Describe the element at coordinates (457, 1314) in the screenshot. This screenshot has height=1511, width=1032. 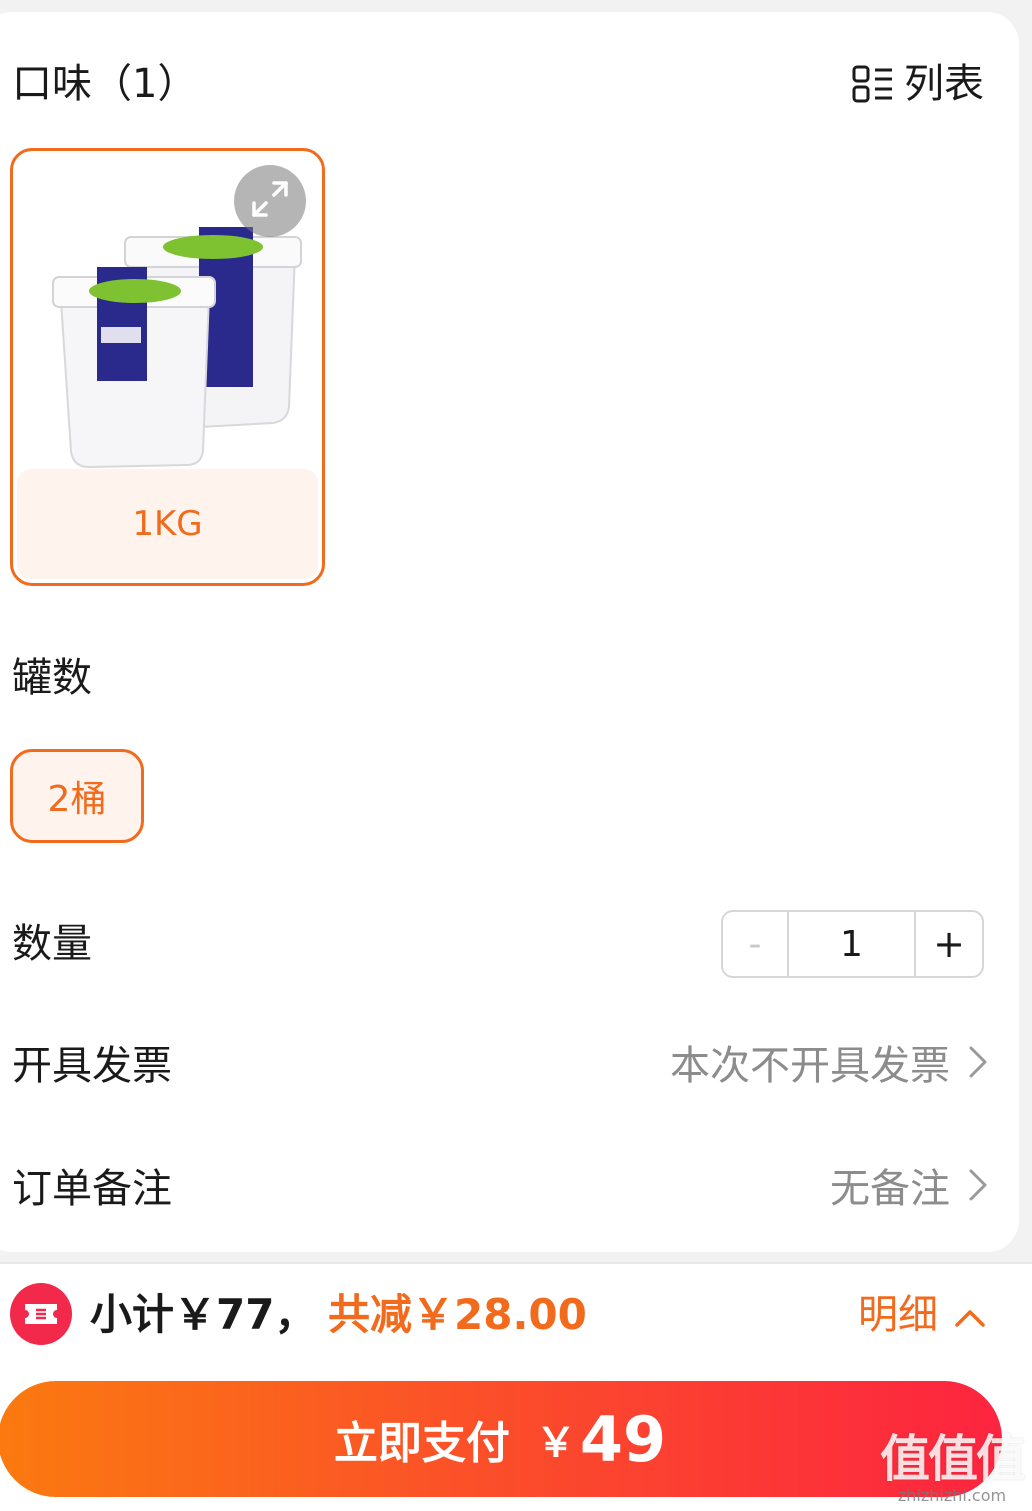
I see `discount-text: 共减￥28.00` at that location.